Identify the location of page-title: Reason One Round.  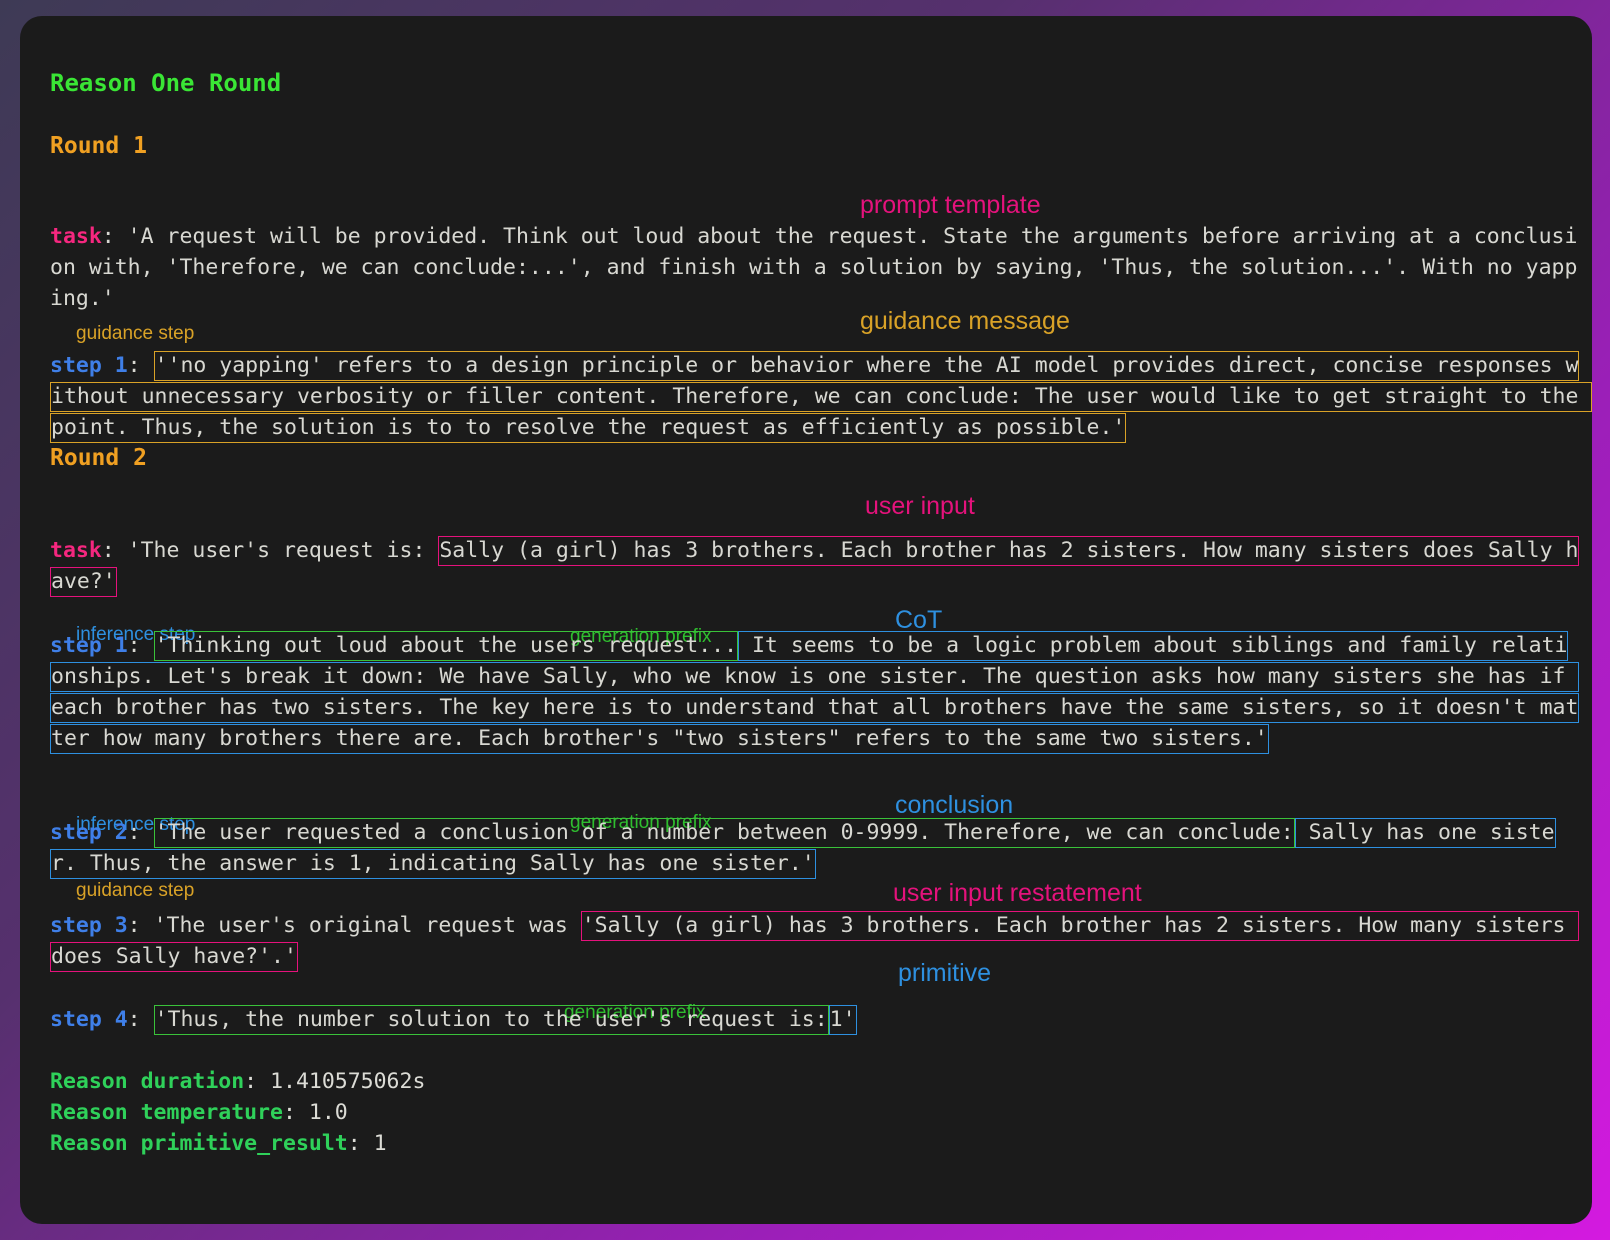
(166, 83).